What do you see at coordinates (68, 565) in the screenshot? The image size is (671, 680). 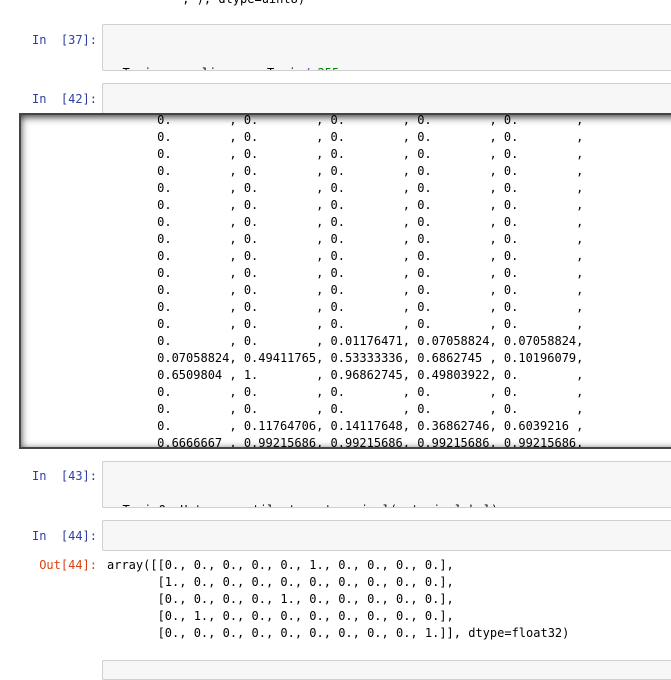 I see `output-prompt-44: Out[44]:` at bounding box center [68, 565].